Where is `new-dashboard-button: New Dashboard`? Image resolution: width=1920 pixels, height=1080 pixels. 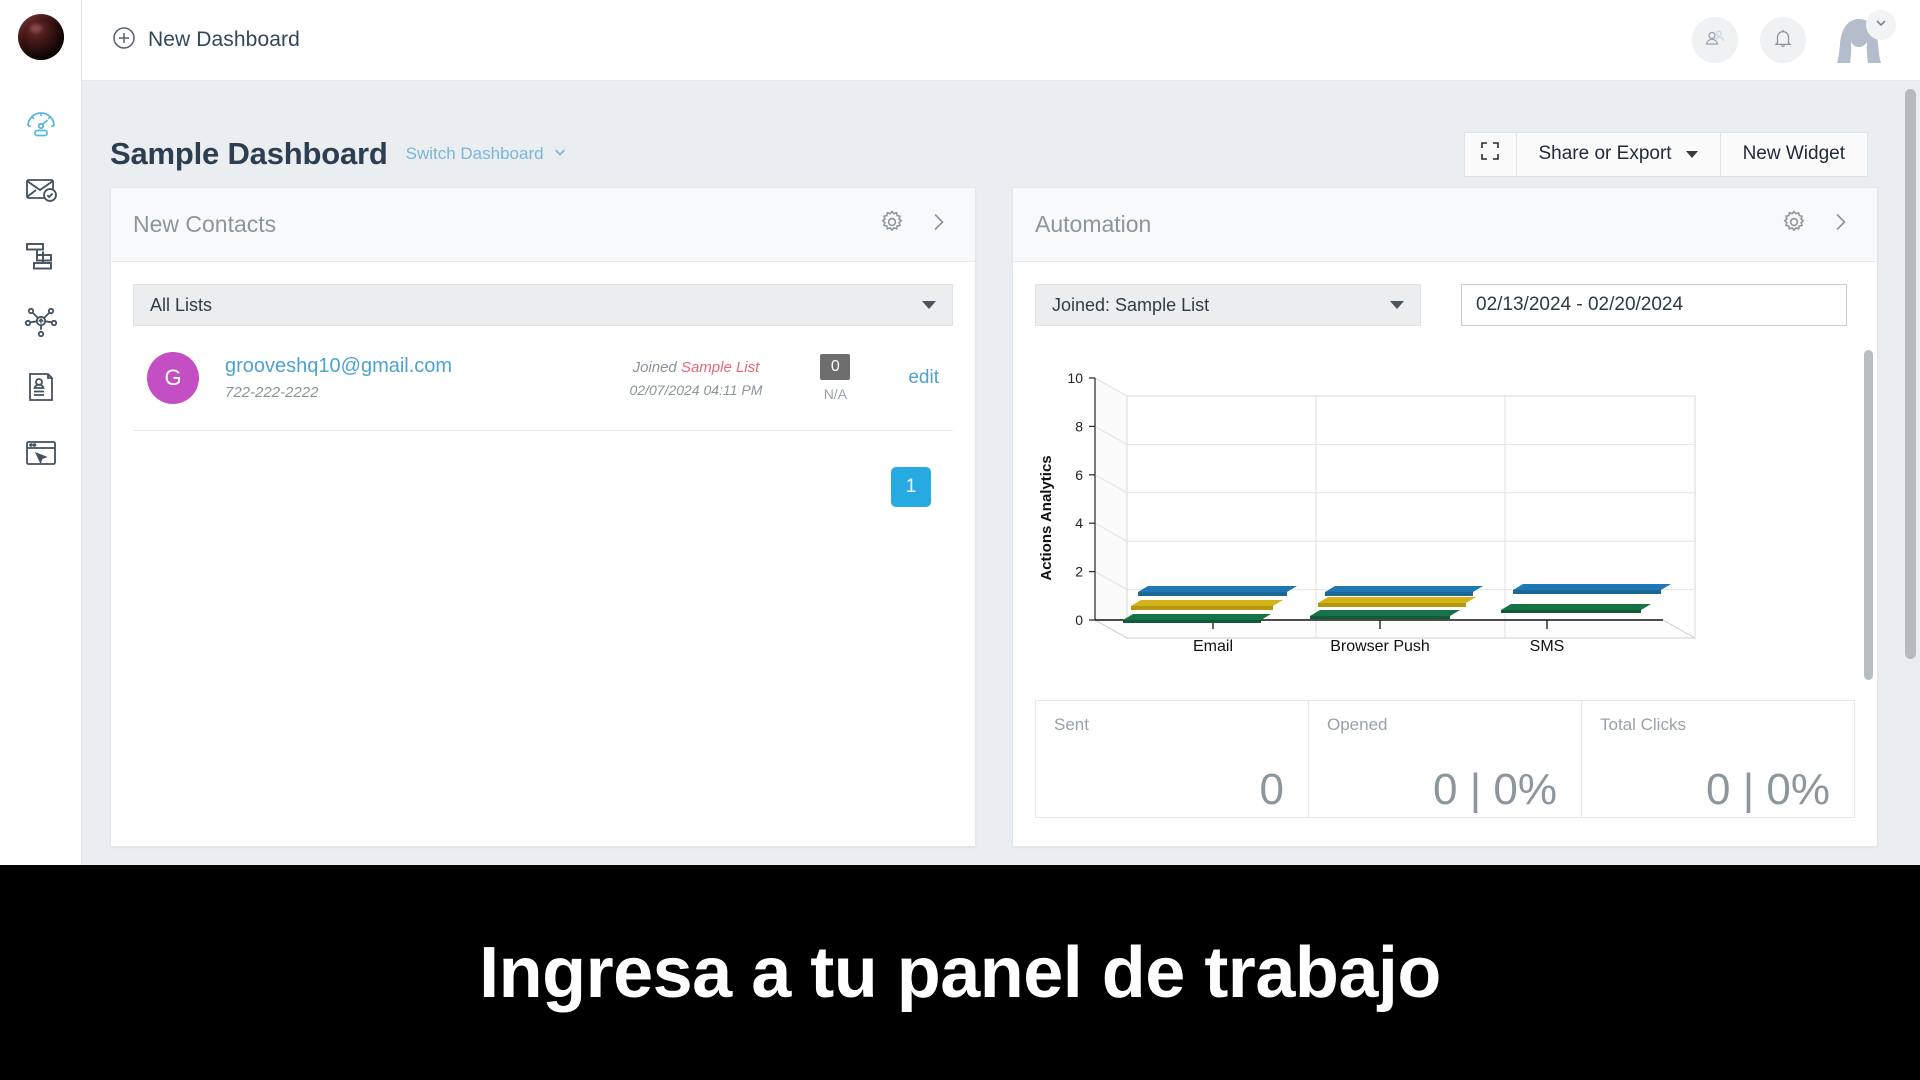
new-dashboard-button: New Dashboard is located at coordinates (206, 40).